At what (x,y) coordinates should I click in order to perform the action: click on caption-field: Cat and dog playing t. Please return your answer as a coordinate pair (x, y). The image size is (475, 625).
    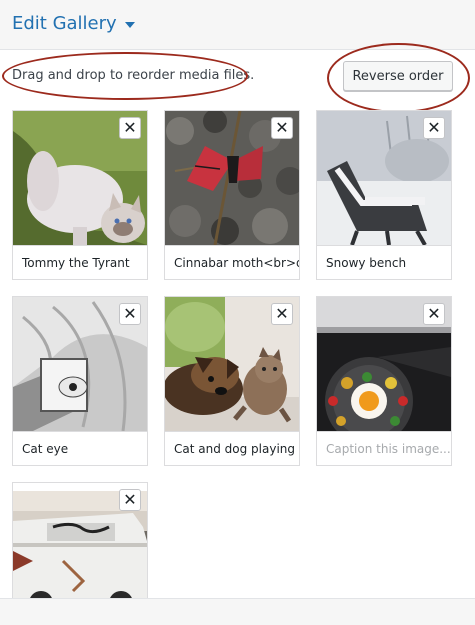
    Looking at the image, I should click on (232, 448).